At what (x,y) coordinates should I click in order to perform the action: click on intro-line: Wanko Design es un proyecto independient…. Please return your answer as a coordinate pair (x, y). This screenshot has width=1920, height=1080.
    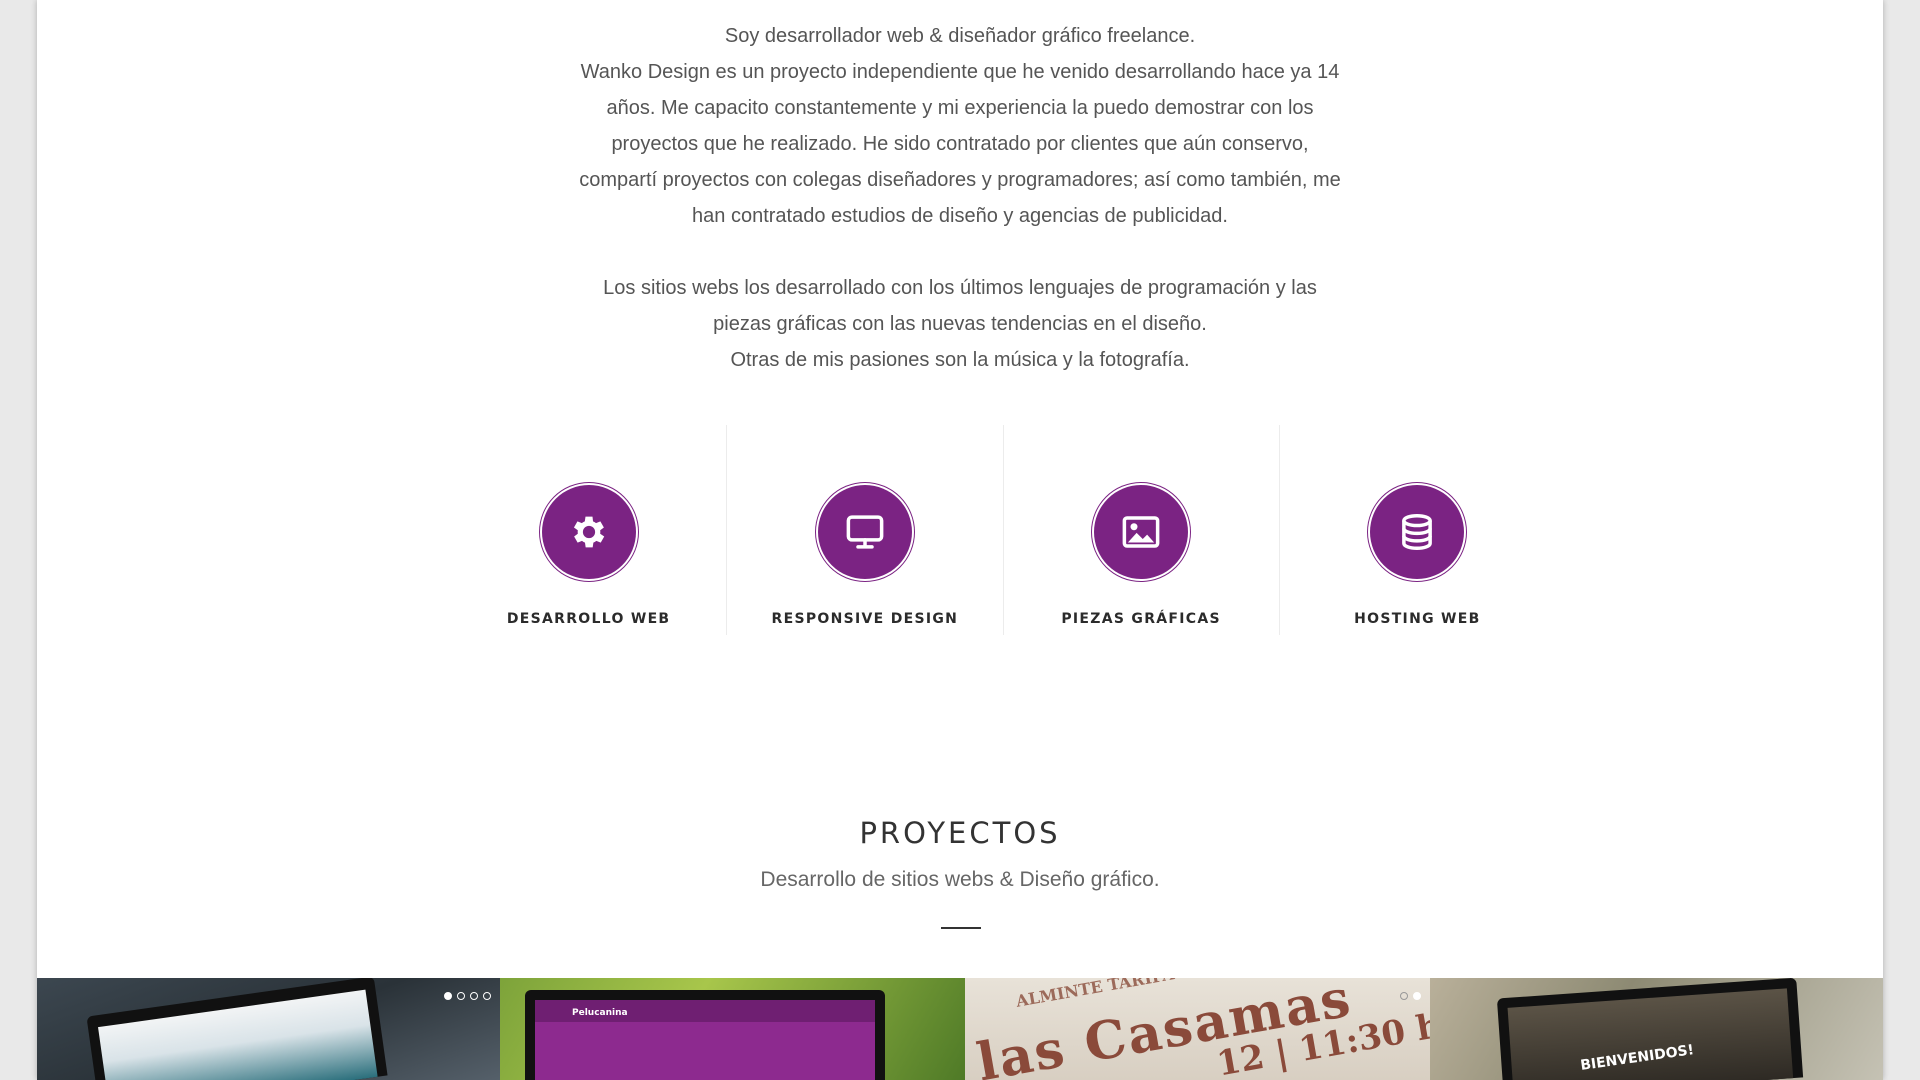
    Looking at the image, I should click on (960, 72).